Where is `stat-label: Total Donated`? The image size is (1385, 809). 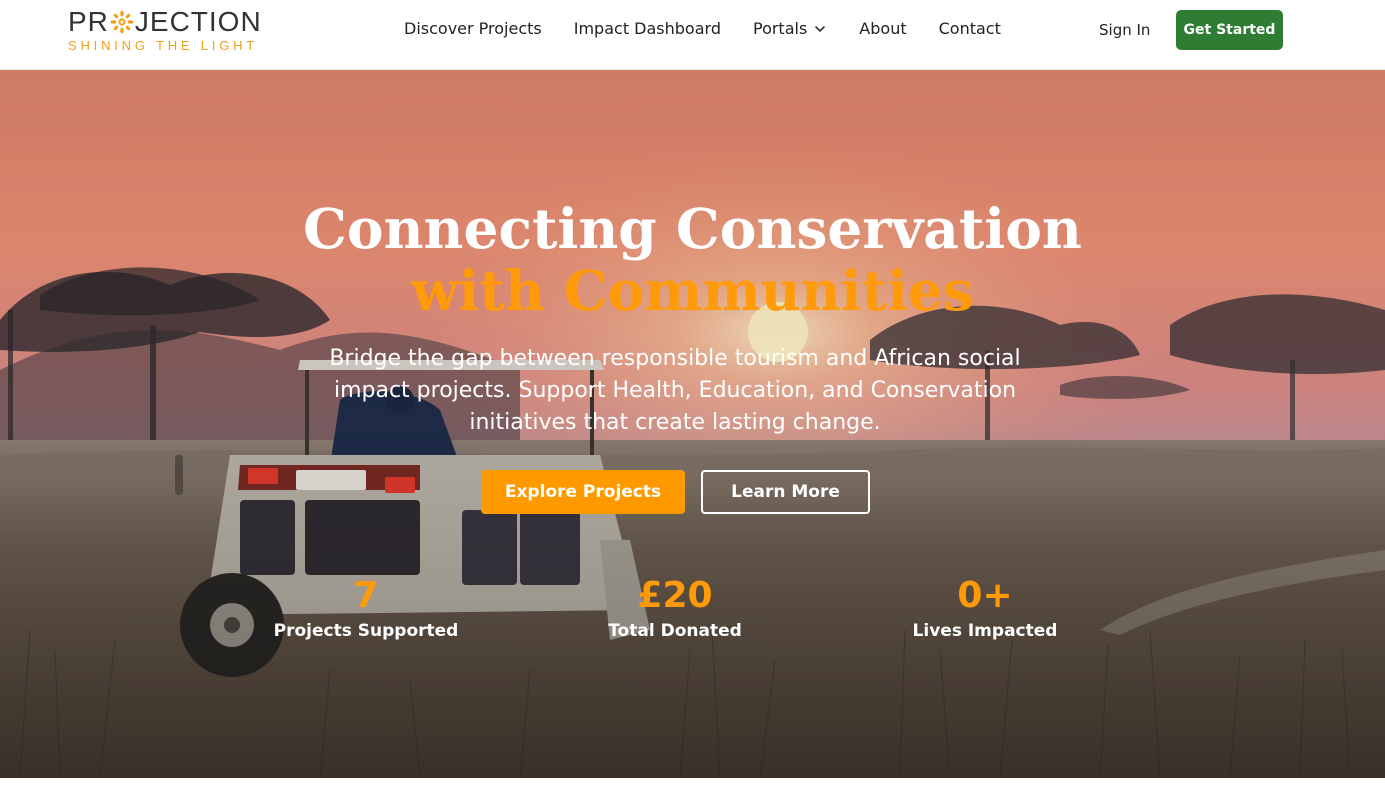
stat-label: Total Donated is located at coordinates (675, 631).